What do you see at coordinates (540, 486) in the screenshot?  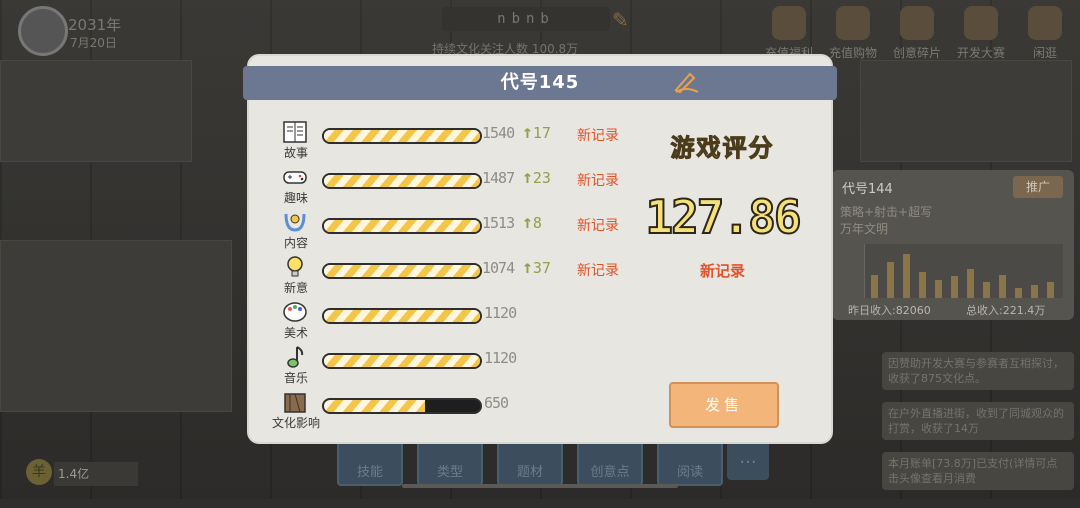 I see `scrollbar` at bounding box center [540, 486].